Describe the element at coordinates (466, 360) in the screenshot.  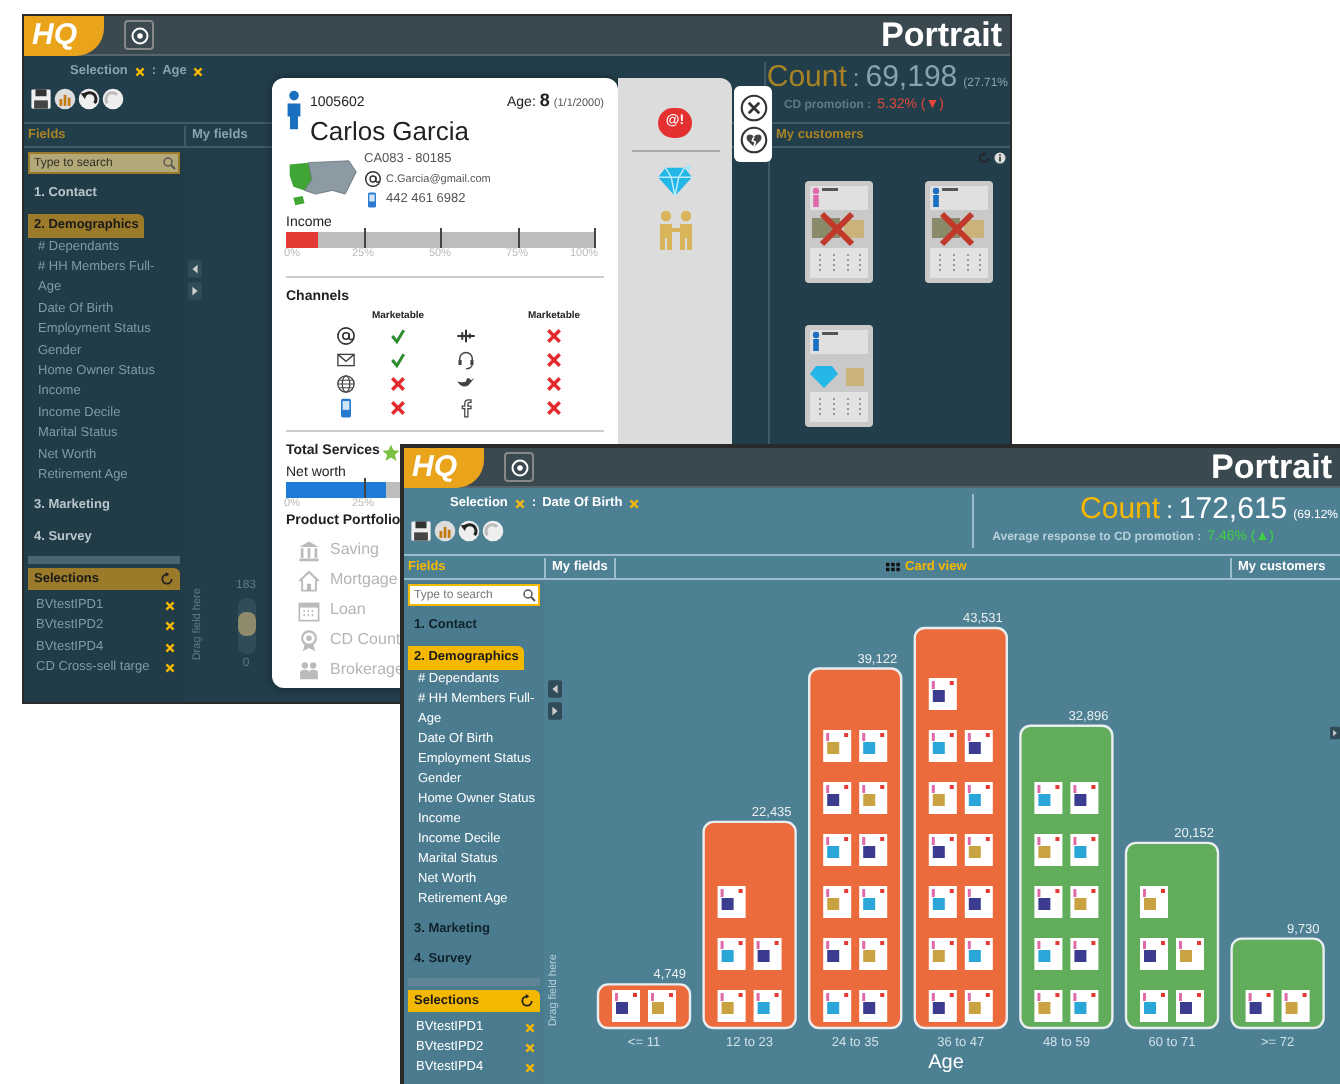
I see `headset-icon` at that location.